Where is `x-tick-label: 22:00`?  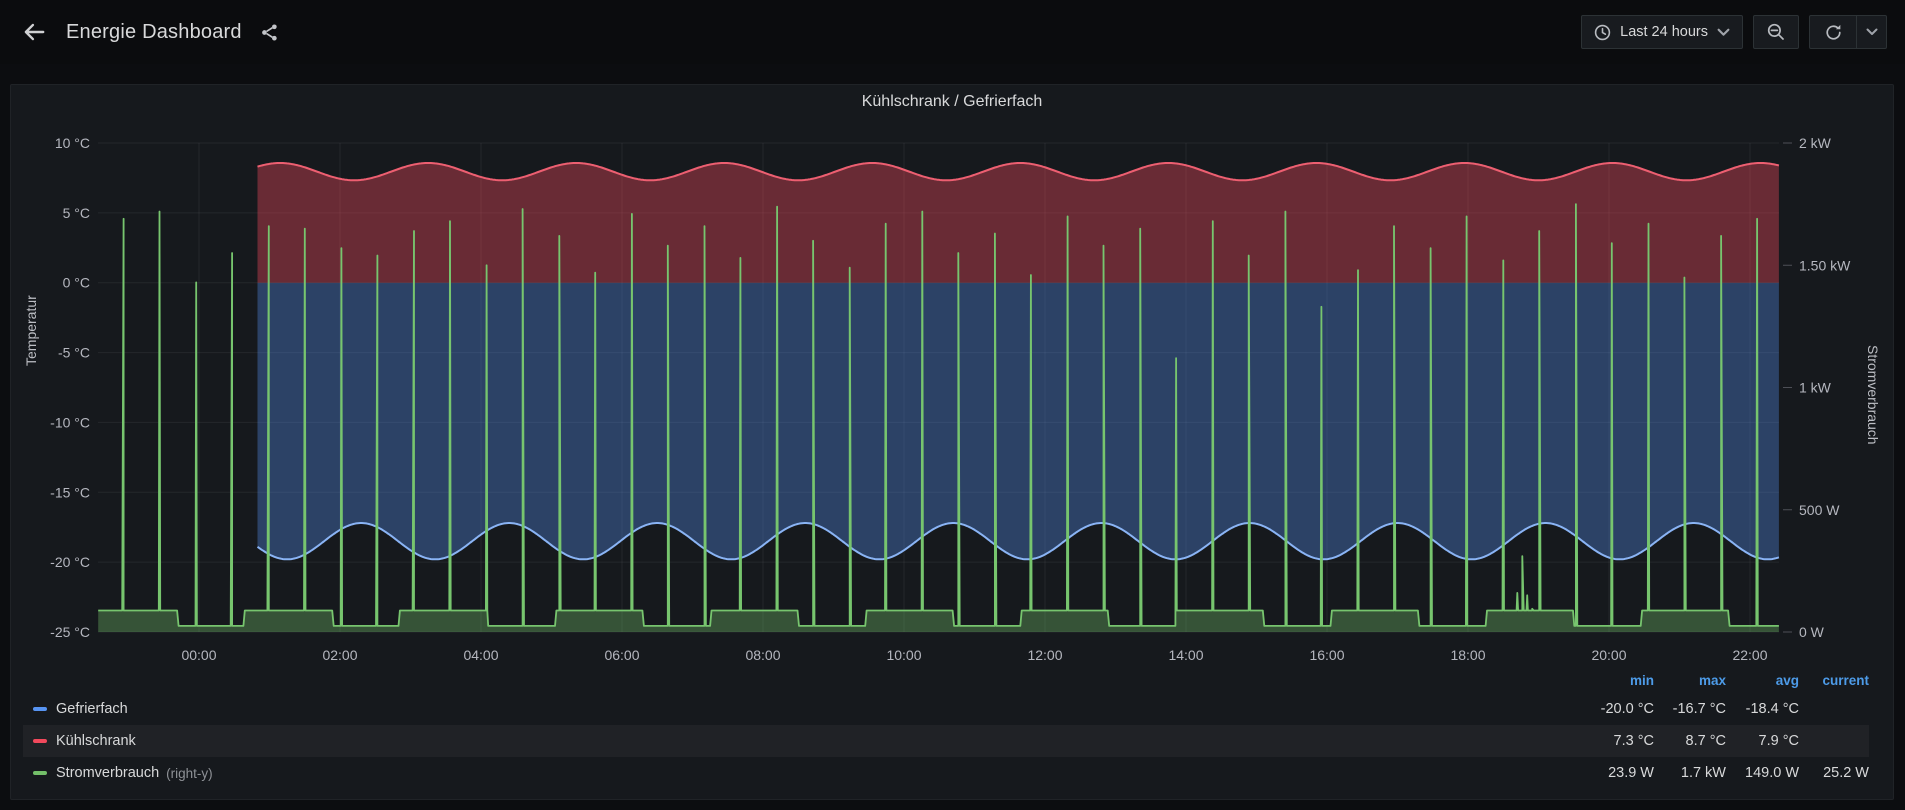
x-tick-label: 22:00 is located at coordinates (1749, 655).